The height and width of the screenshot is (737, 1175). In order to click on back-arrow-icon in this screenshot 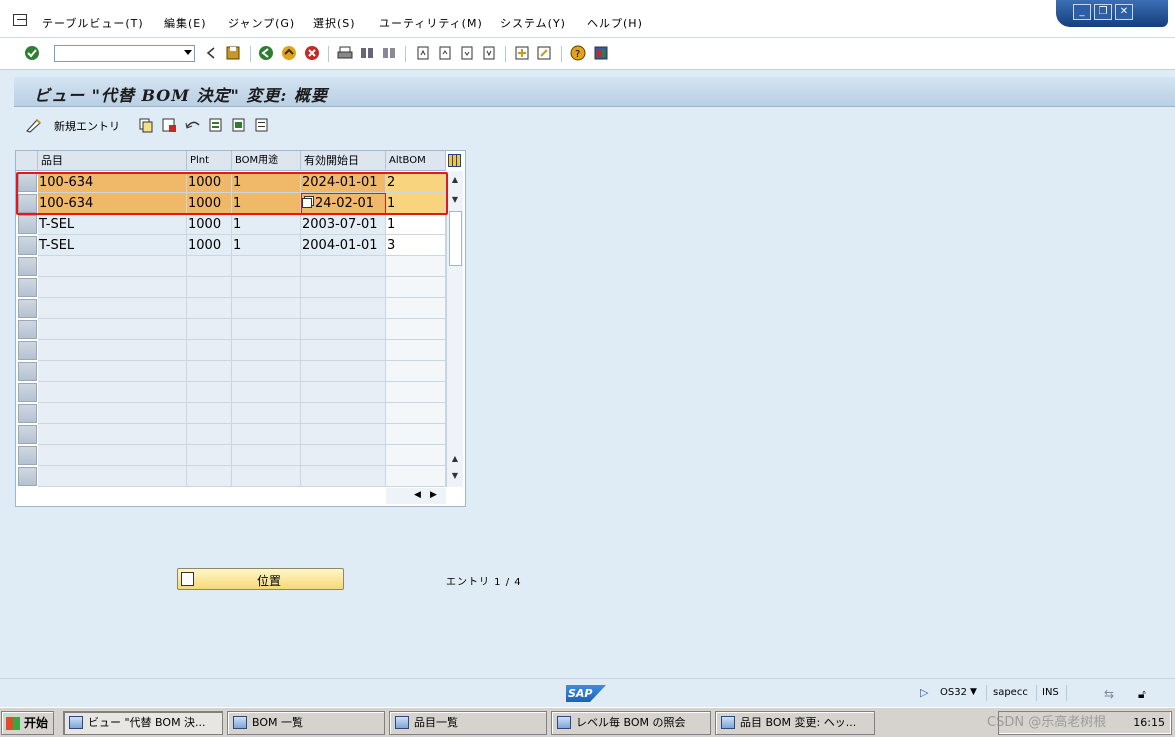, I will do `click(211, 53)`.